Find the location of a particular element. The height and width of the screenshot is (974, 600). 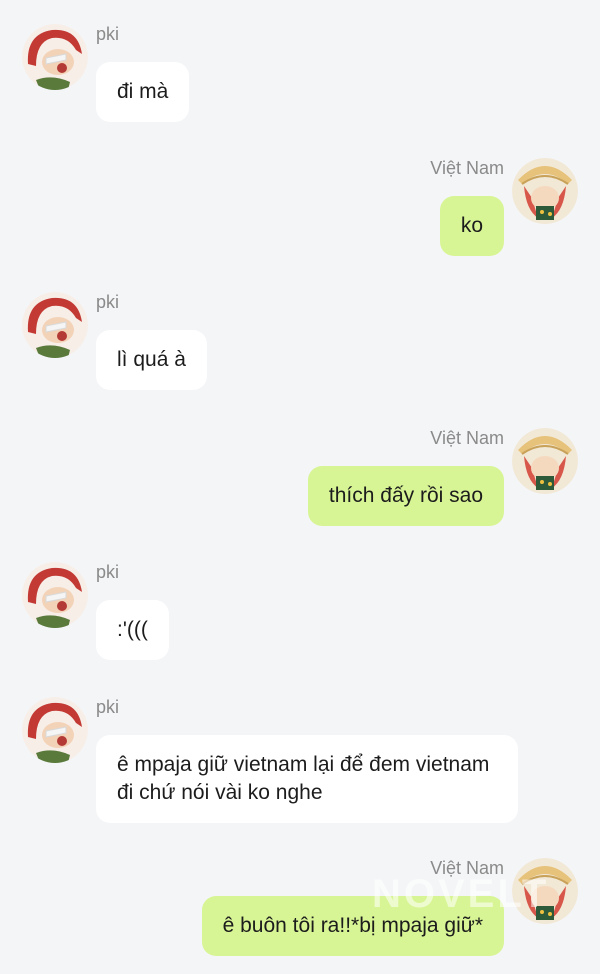

message-bubble: lì quá à is located at coordinates (151, 360).